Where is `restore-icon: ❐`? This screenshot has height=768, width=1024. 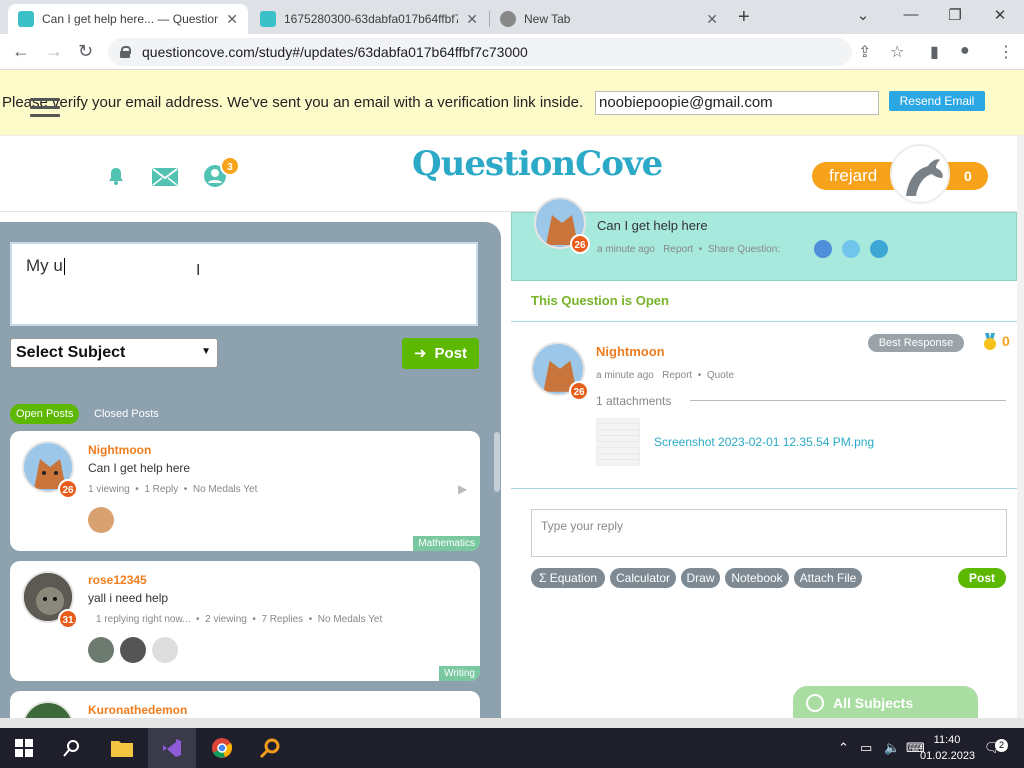 restore-icon: ❐ is located at coordinates (955, 15).